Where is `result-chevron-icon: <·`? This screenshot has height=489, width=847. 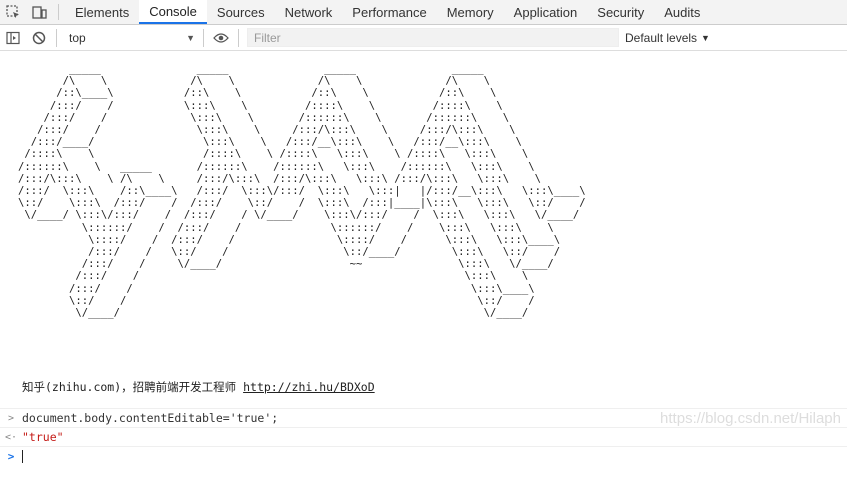
result-chevron-icon: <· is located at coordinates (11, 437).